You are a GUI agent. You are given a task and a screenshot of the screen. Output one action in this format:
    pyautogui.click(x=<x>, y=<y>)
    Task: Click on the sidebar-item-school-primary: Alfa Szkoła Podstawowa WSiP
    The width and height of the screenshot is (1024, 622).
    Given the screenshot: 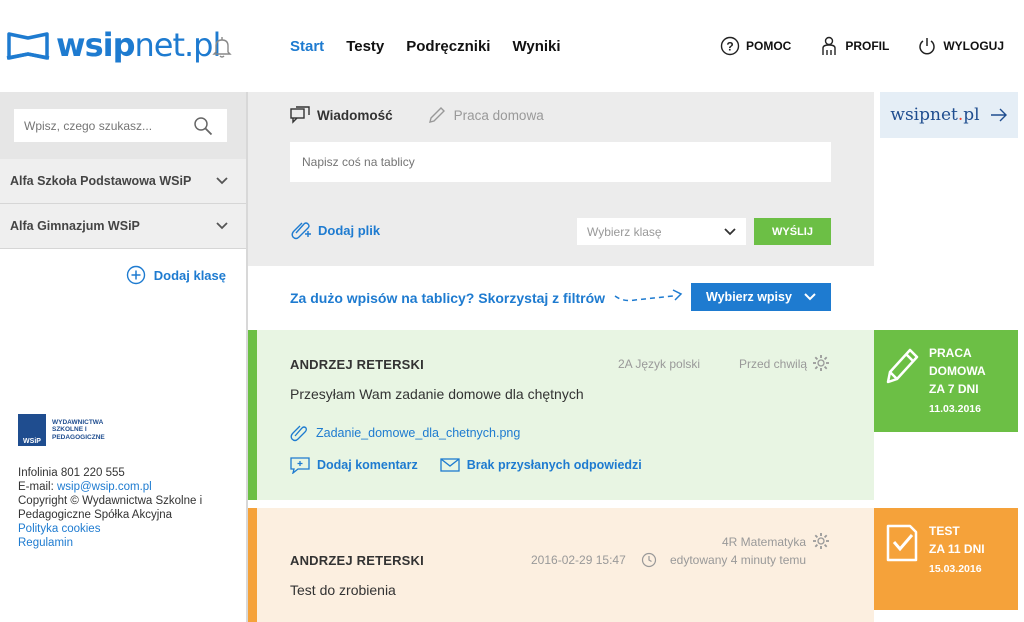 What is the action you would take?
    pyautogui.click(x=123, y=181)
    